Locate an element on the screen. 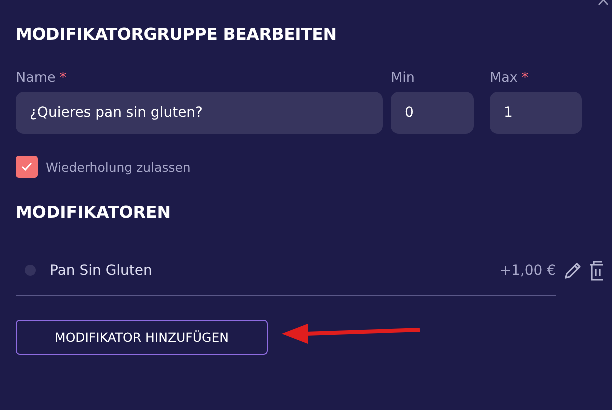 Image resolution: width=612 pixels, height=410 pixels. modifier-name: Pan Sin Gluten is located at coordinates (101, 270).